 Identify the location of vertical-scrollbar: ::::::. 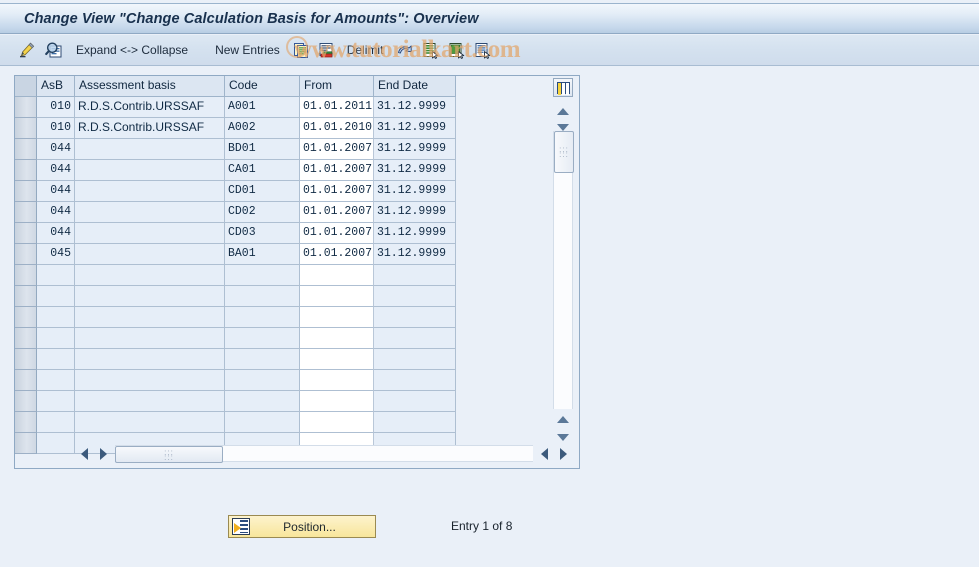
(563, 263).